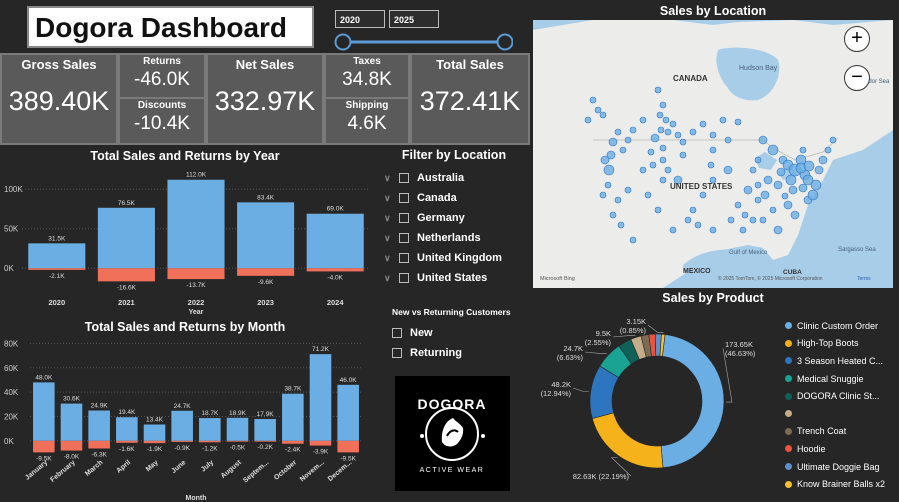  Describe the element at coordinates (454, 258) in the screenshot. I see `location-filter-item: ∨ United Kingdom` at that location.